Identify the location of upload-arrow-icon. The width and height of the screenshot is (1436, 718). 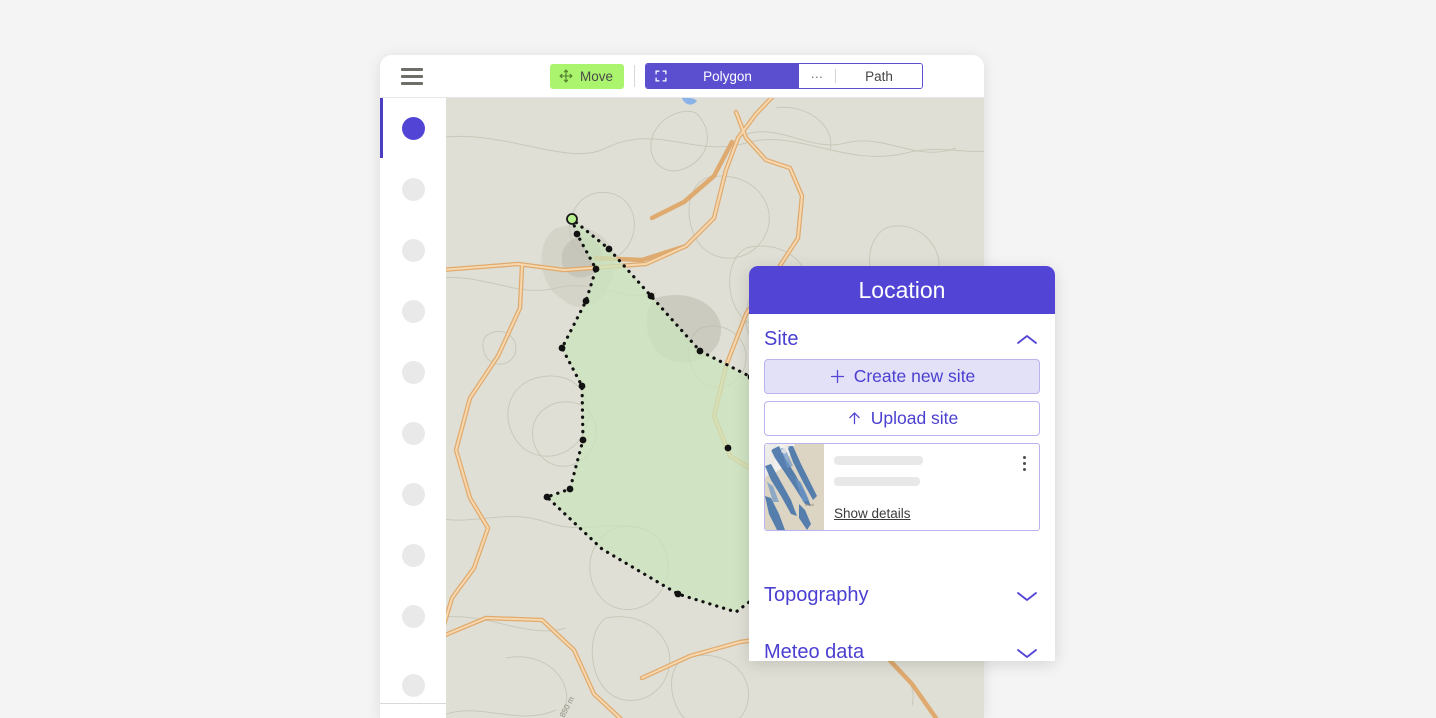
(854, 418).